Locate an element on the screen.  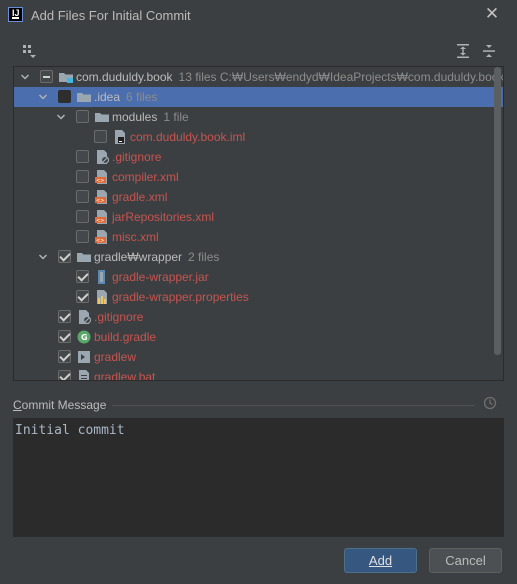
separator is located at coordinates (293, 405).